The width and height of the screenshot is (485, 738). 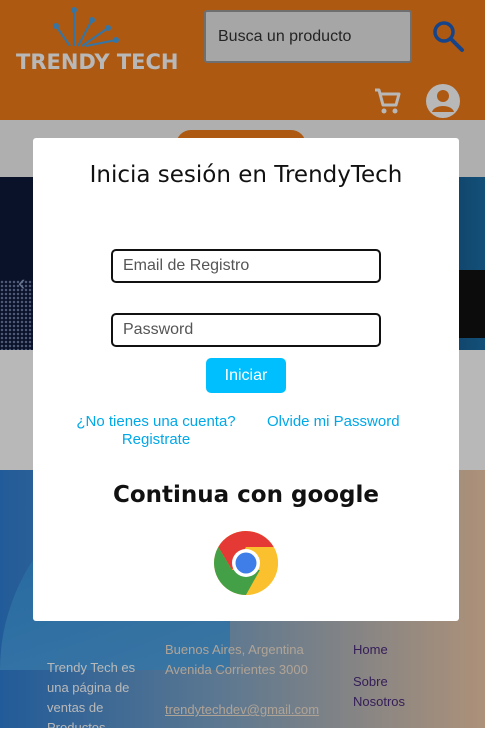 I want to click on google-section-title: Continua con google, so click(x=246, y=495).